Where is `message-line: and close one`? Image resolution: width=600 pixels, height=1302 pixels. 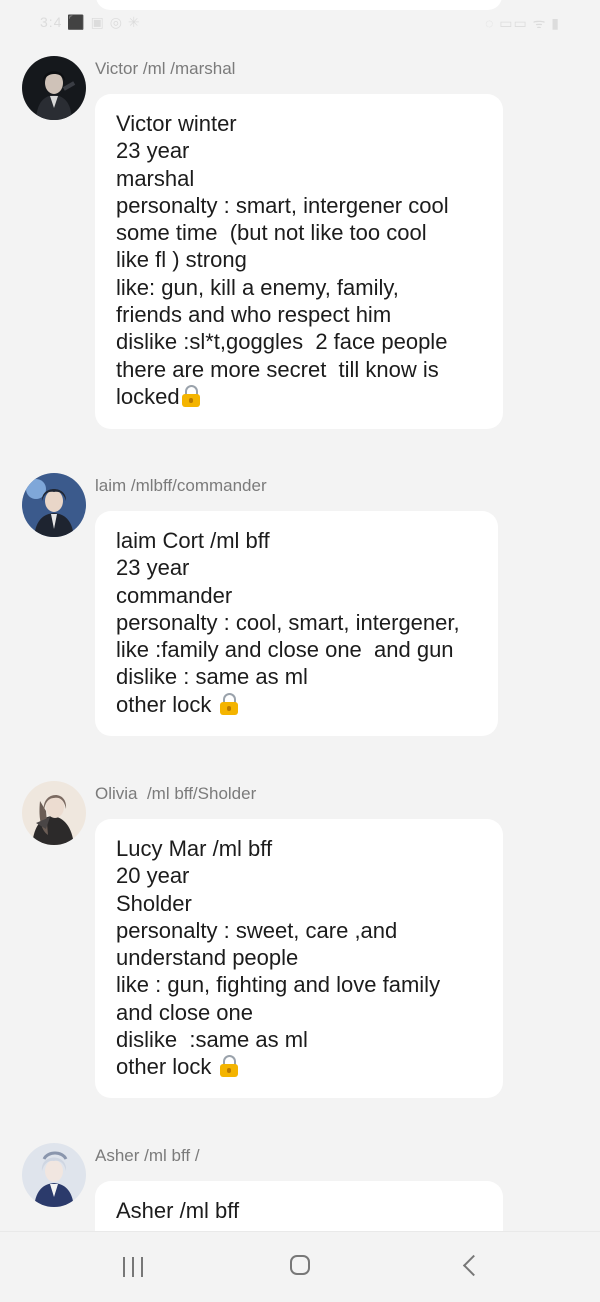 message-line: and close one is located at coordinates (184, 1012).